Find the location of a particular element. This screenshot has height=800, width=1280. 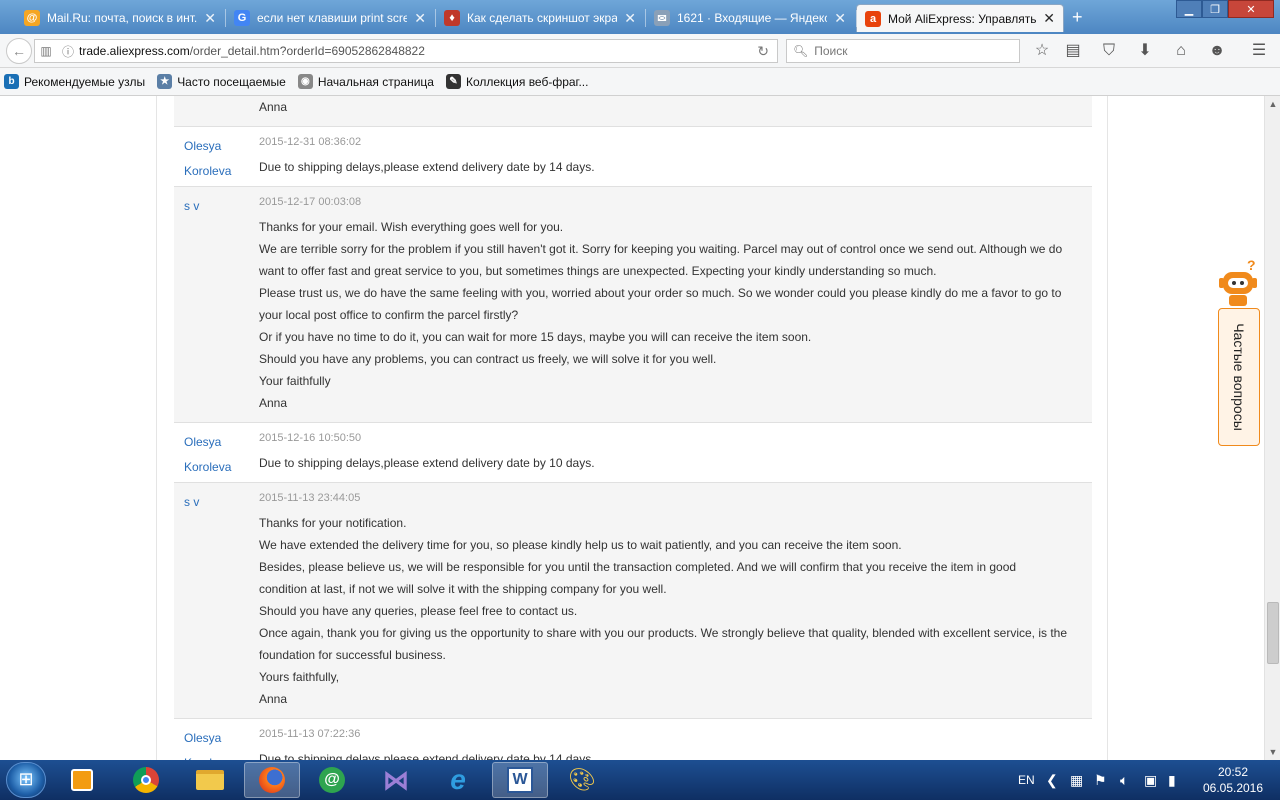

scroll-up-arrow-icon: ▲ is located at coordinates (1272, 104).